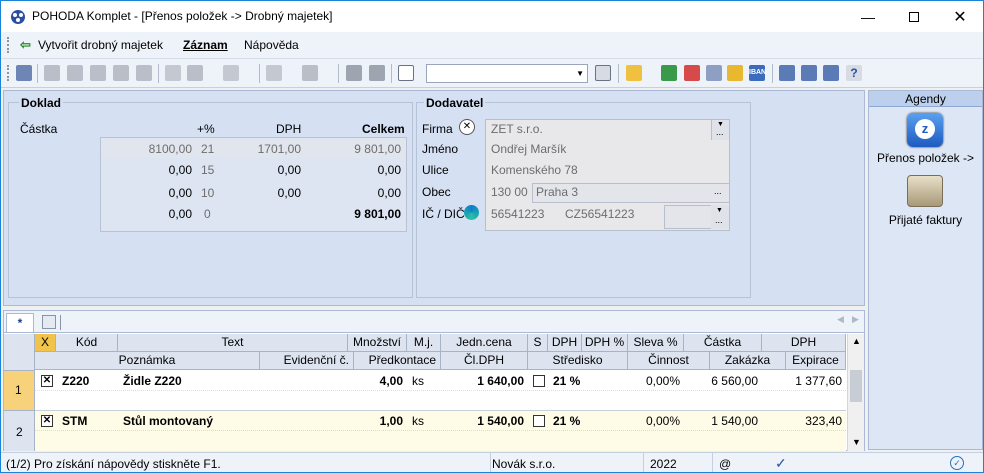  I want to click on scroll-right-icon: ▶, so click(855, 319).